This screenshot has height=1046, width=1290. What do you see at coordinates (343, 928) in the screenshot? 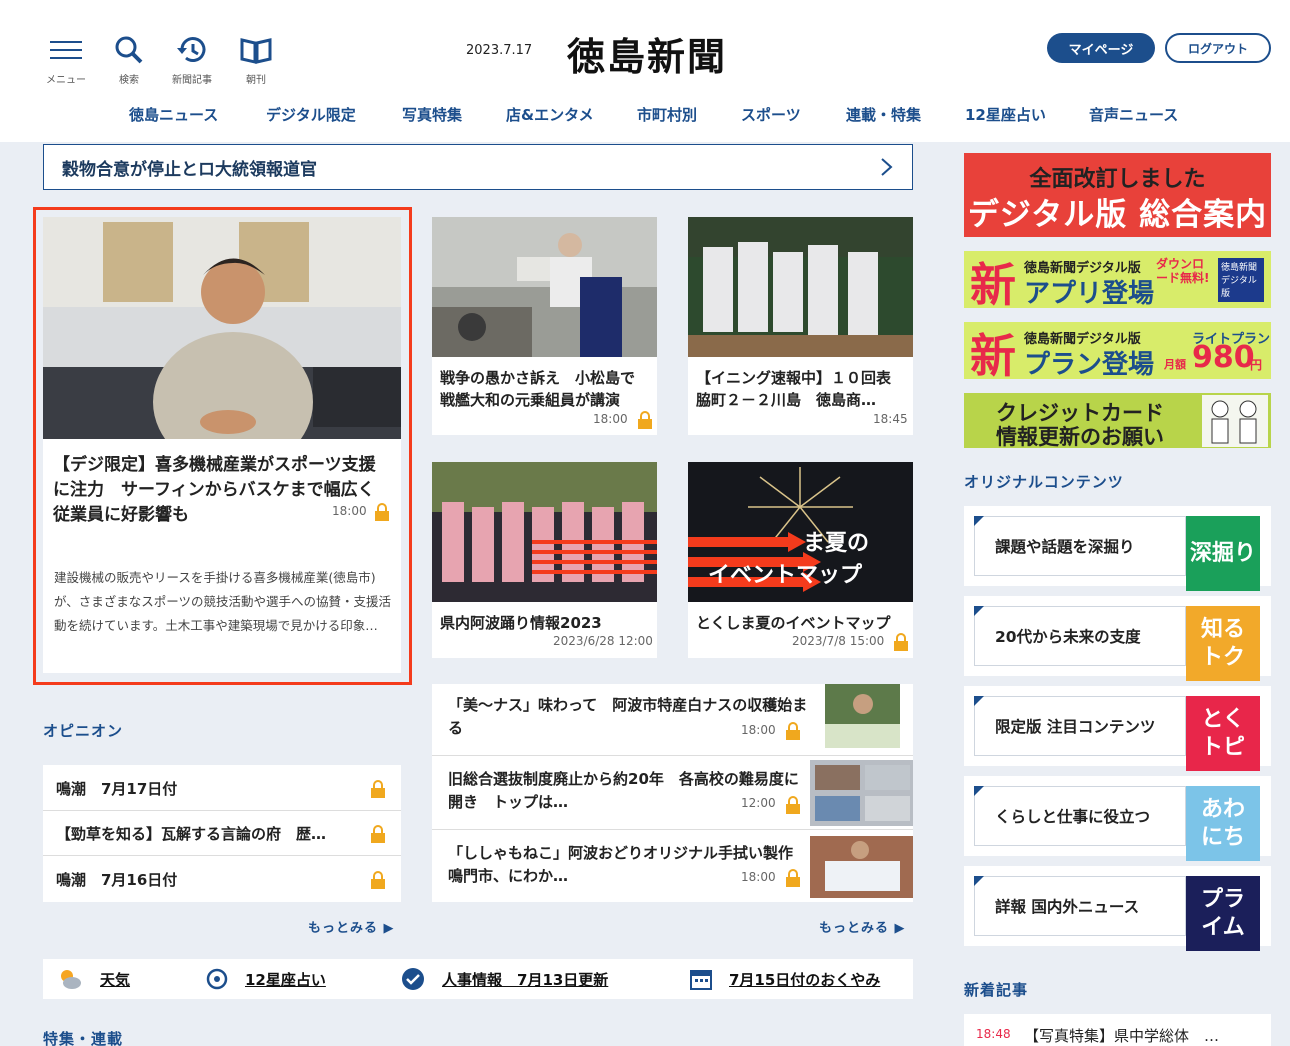
I see `more-label: もっとみる` at bounding box center [343, 928].